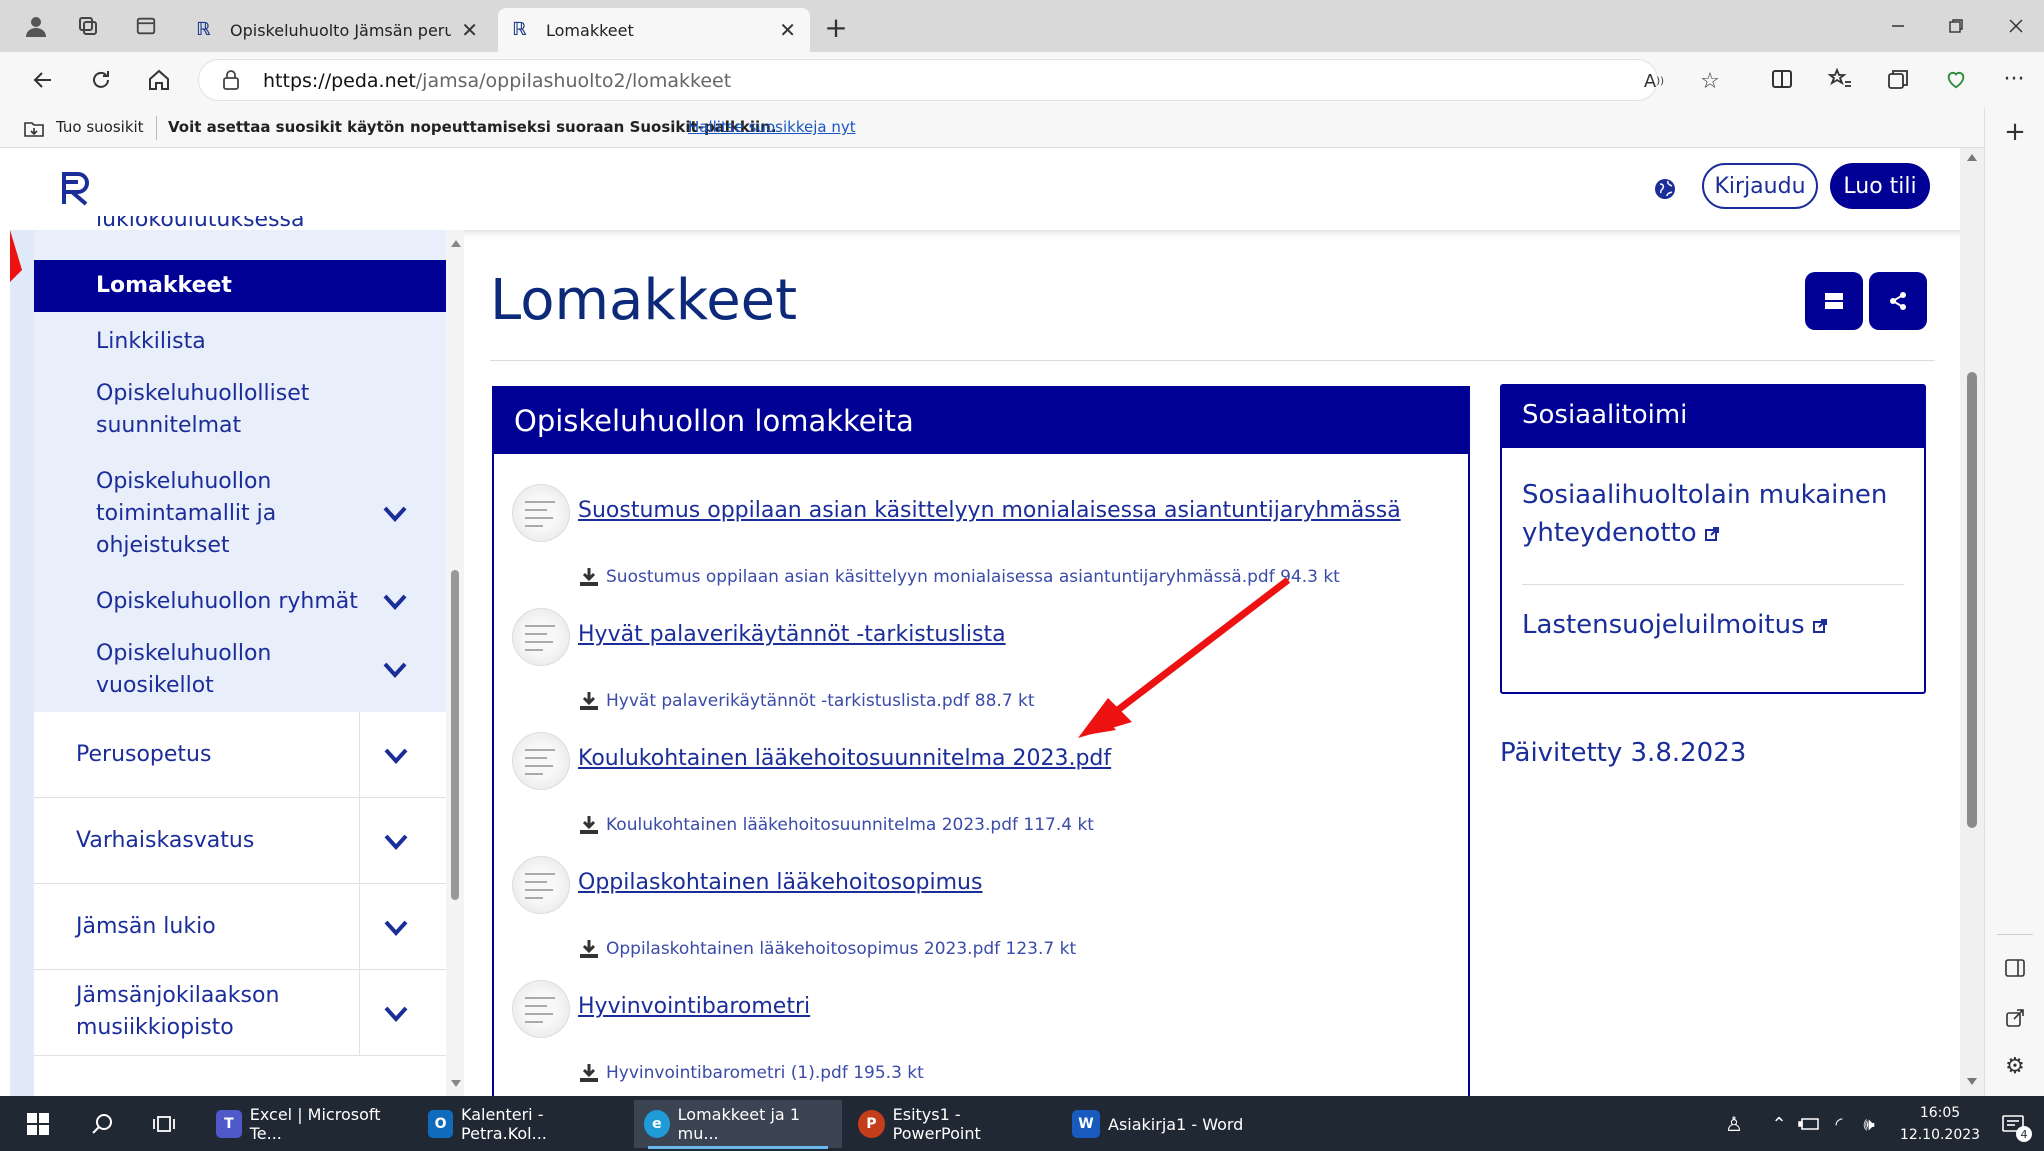  I want to click on file-link: Hyvinvointibarometri, so click(694, 1006).